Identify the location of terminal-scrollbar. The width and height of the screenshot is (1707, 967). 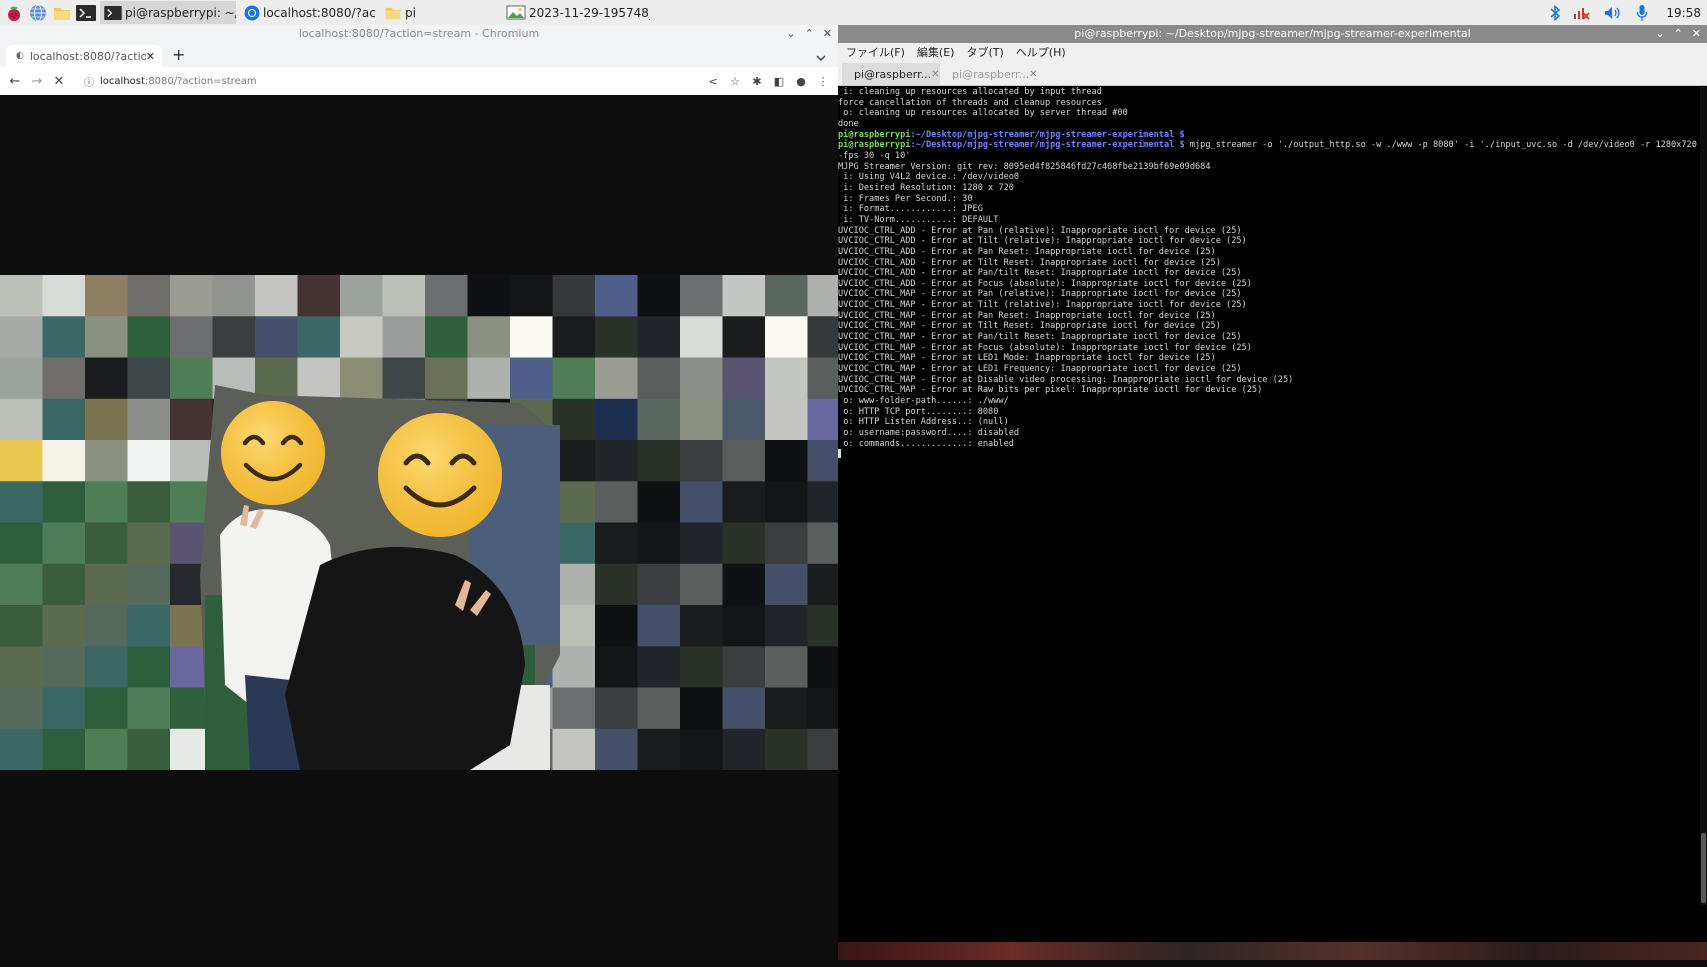
(1703, 496).